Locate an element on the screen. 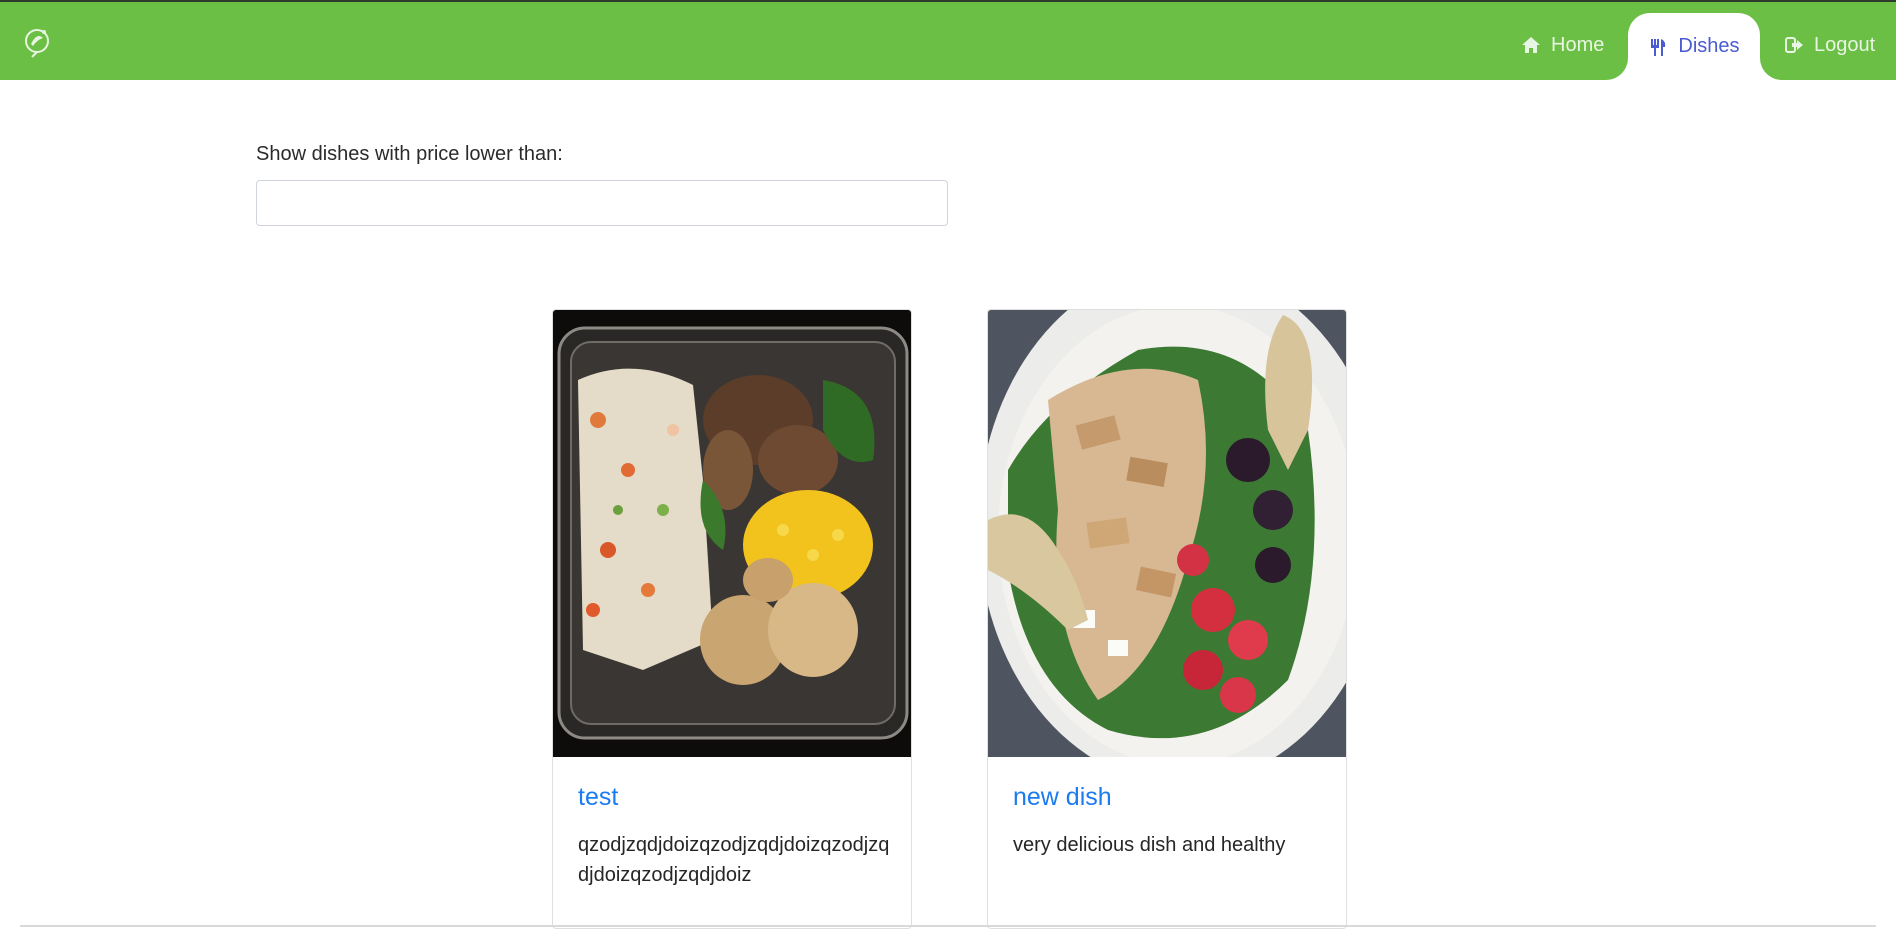 The width and height of the screenshot is (1896, 929). nav-home: Home is located at coordinates (1562, 45).